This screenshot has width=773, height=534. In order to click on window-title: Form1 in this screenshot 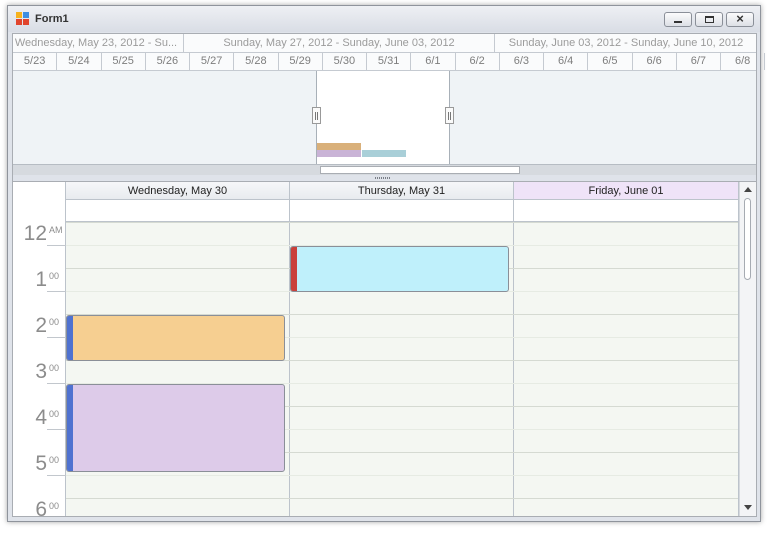, I will do `click(52, 19)`.